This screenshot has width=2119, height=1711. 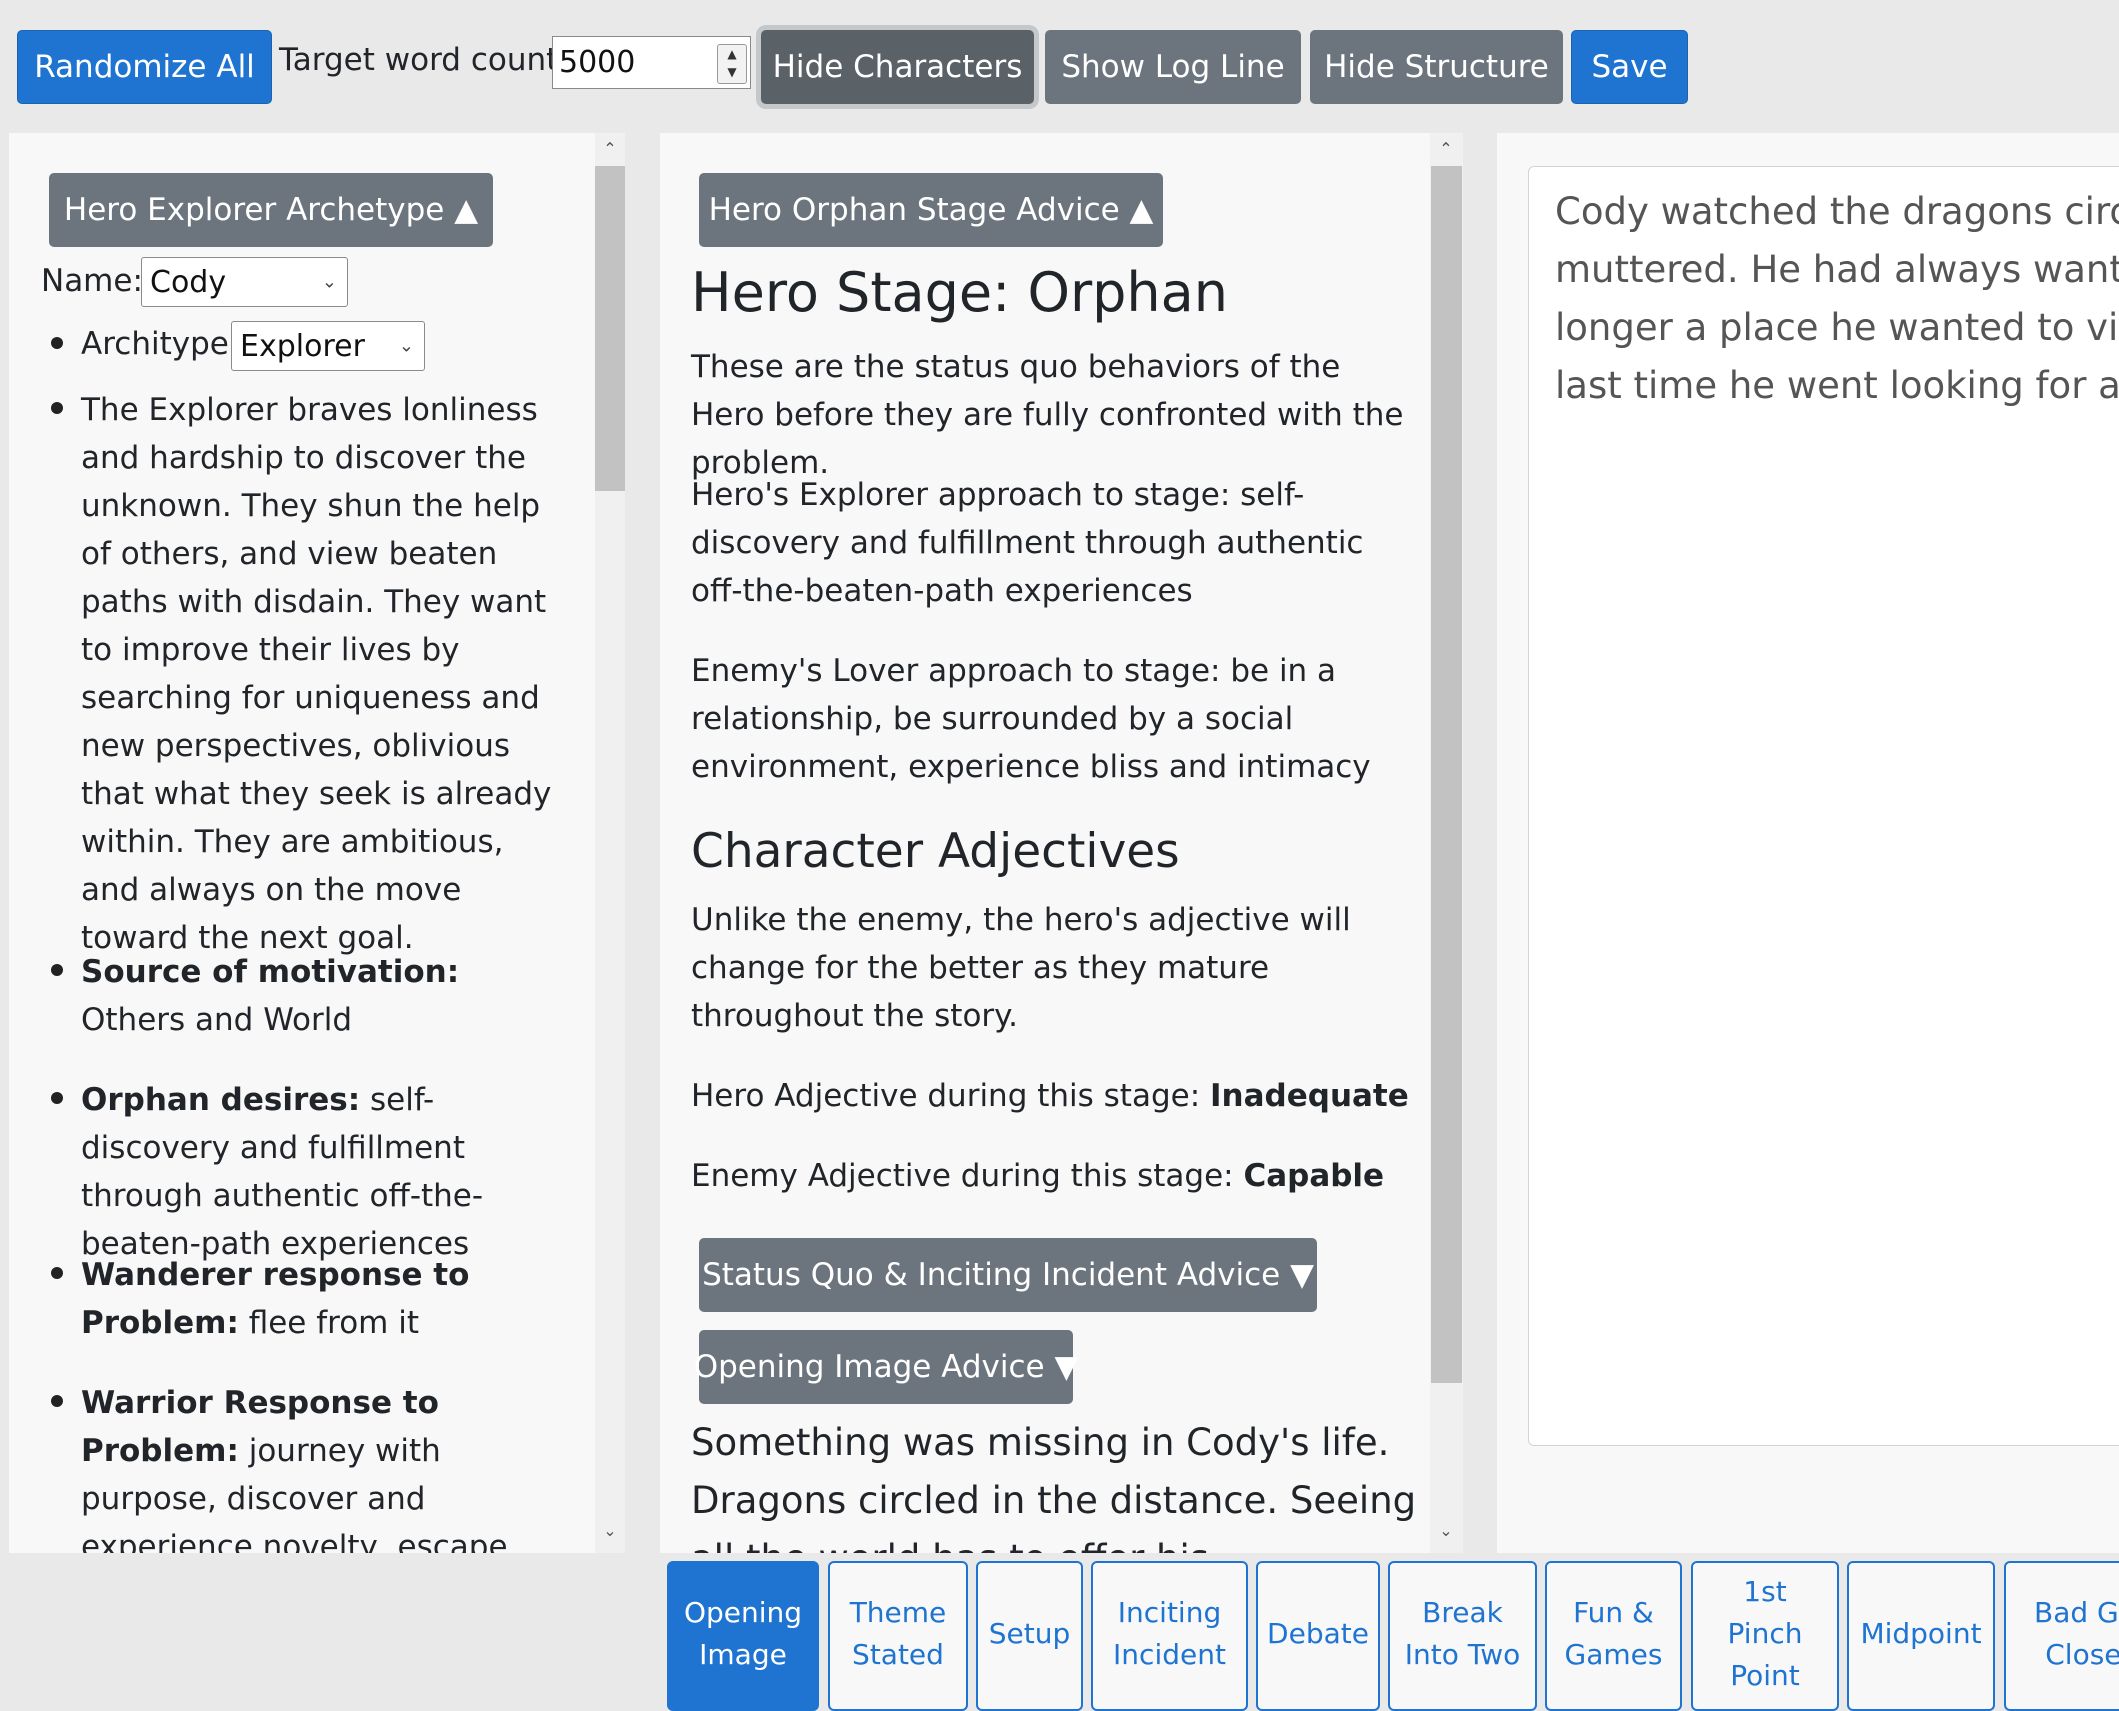 What do you see at coordinates (271, 210) in the screenshot?
I see `hero-archetype-toggle-button: Hero Explorer Archetype ▲` at bounding box center [271, 210].